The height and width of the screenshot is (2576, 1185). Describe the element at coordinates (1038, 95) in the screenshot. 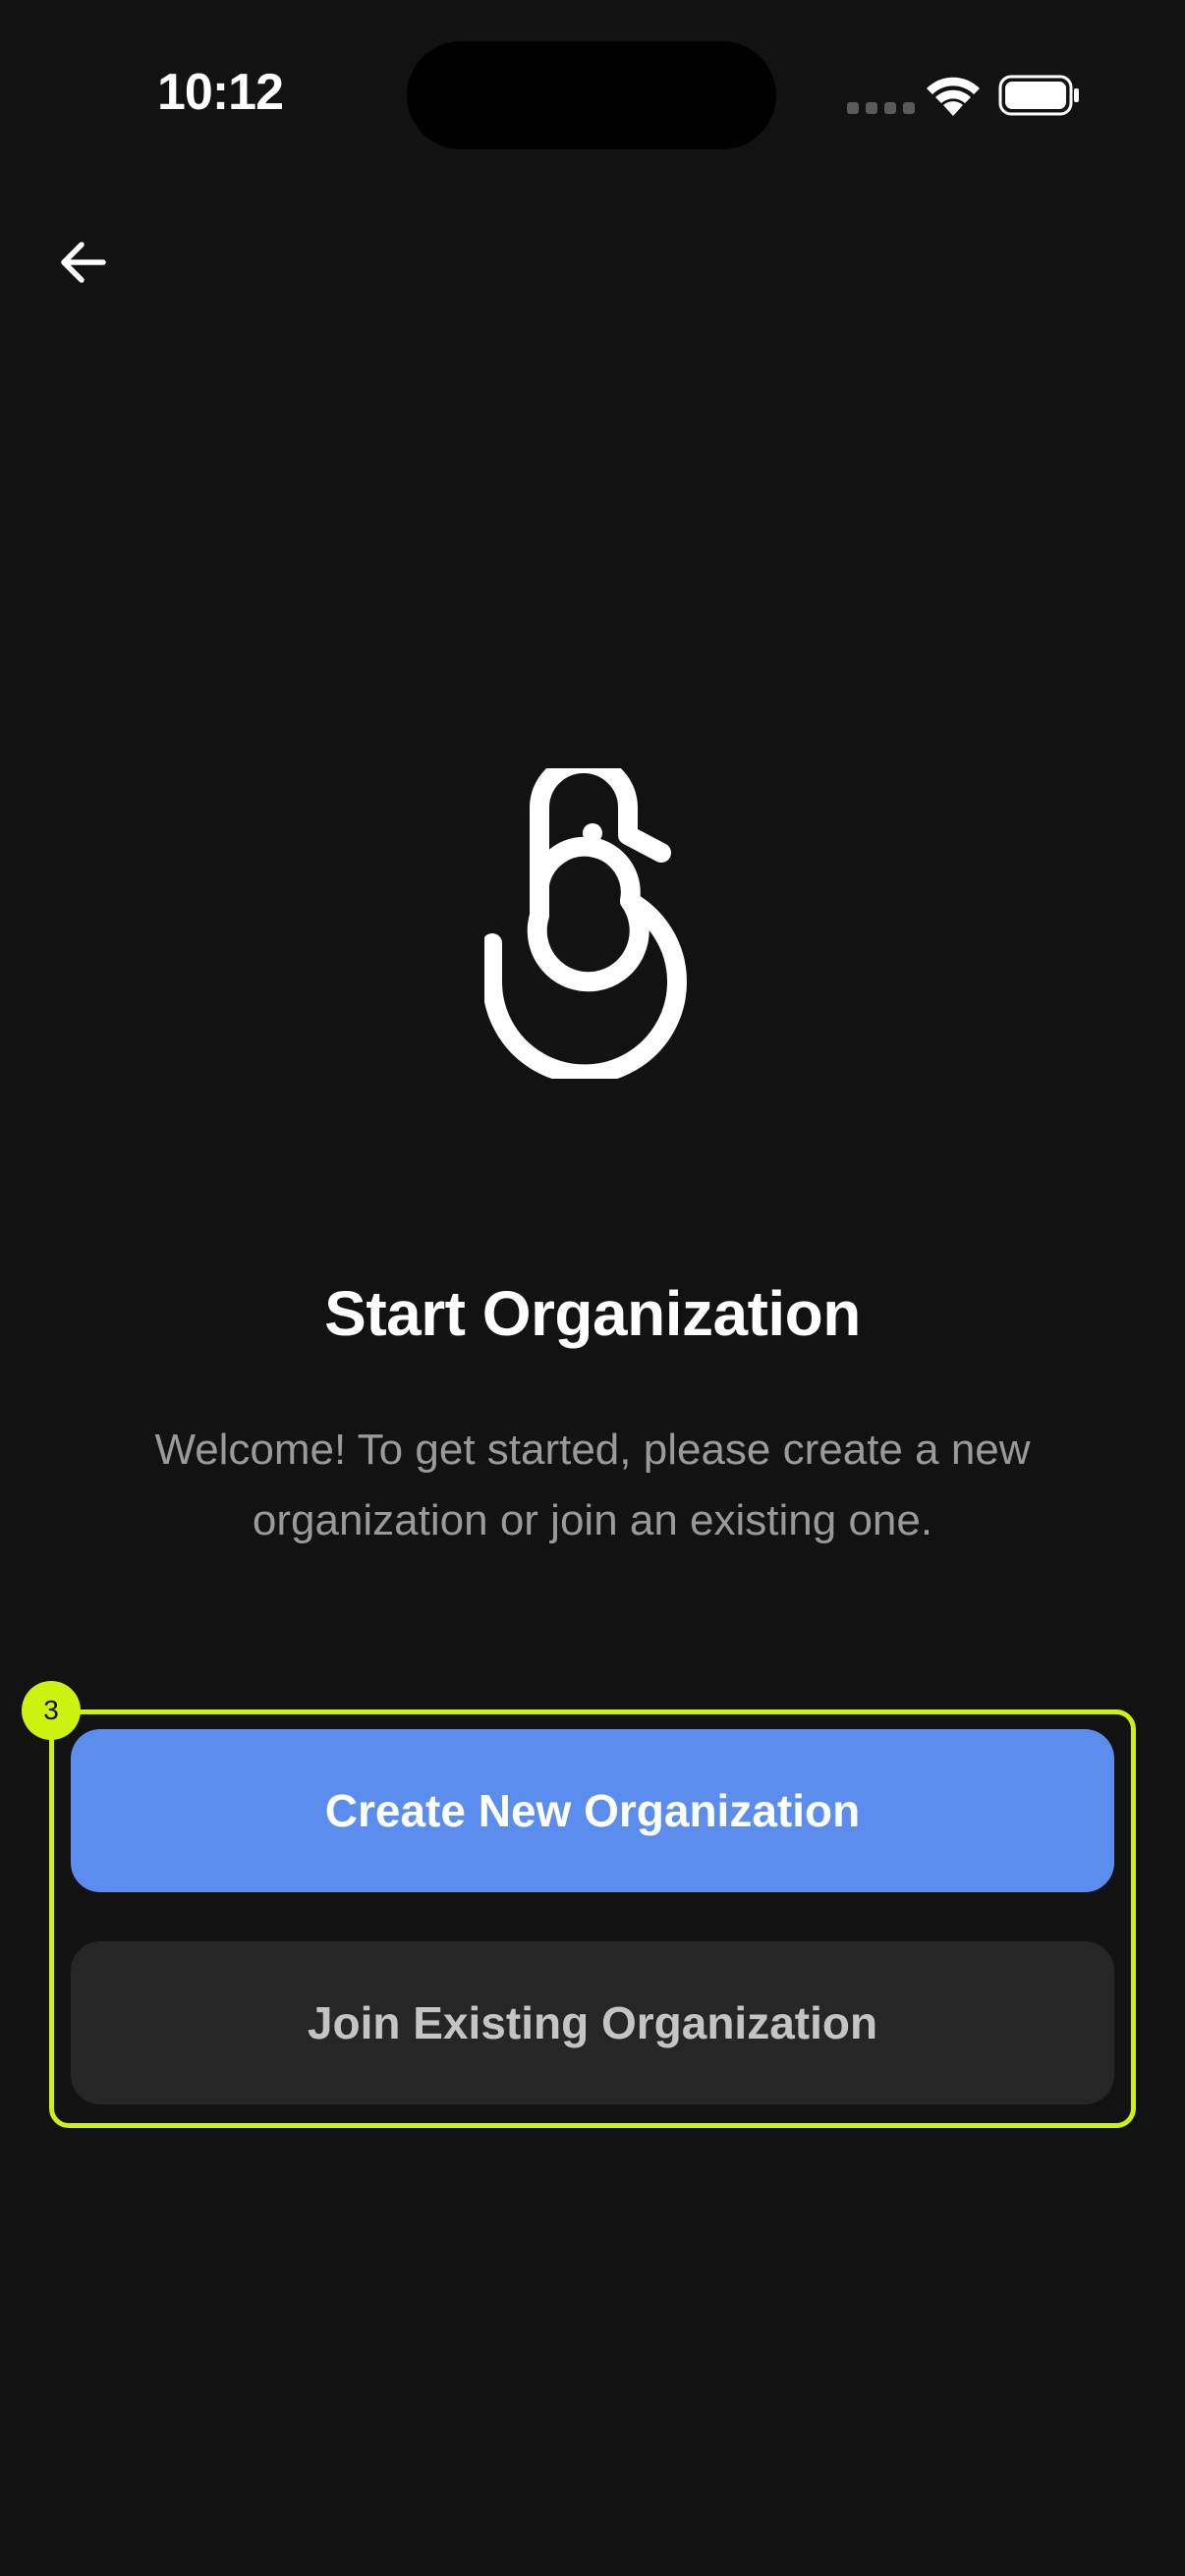

I see `battery-icon` at that location.